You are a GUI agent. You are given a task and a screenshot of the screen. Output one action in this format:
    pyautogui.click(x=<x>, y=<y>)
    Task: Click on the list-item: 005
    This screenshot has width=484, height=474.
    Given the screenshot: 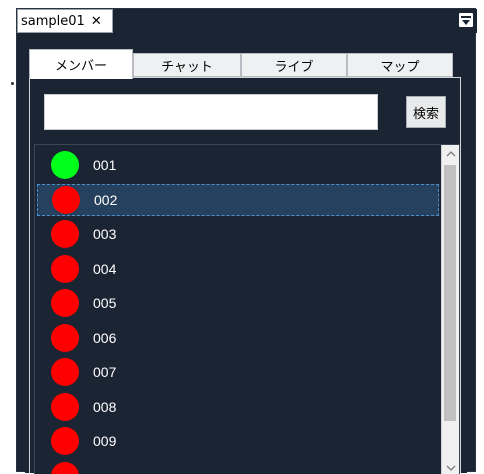 What is the action you would take?
    pyautogui.click(x=238, y=303)
    